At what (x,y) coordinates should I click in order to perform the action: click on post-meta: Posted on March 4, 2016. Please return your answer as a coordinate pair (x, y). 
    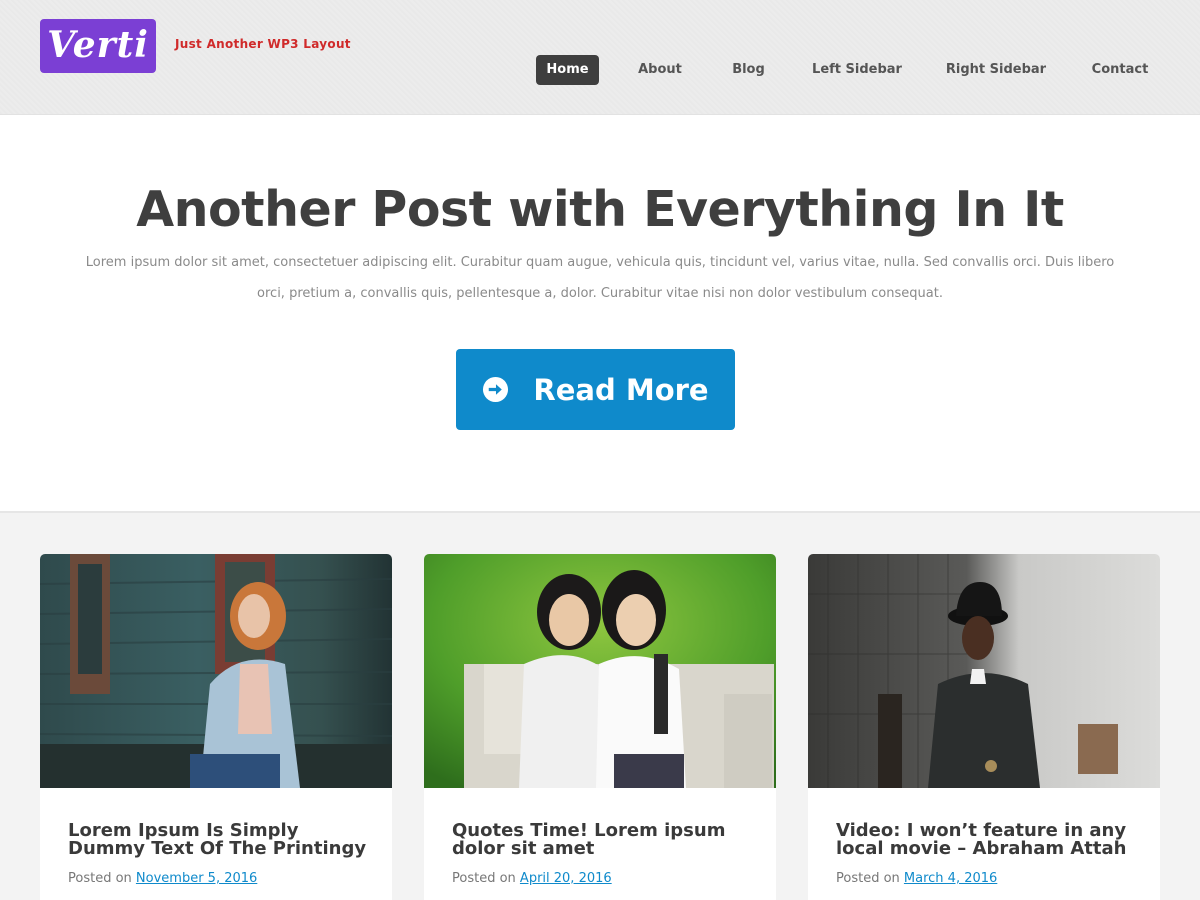
    Looking at the image, I should click on (916, 878).